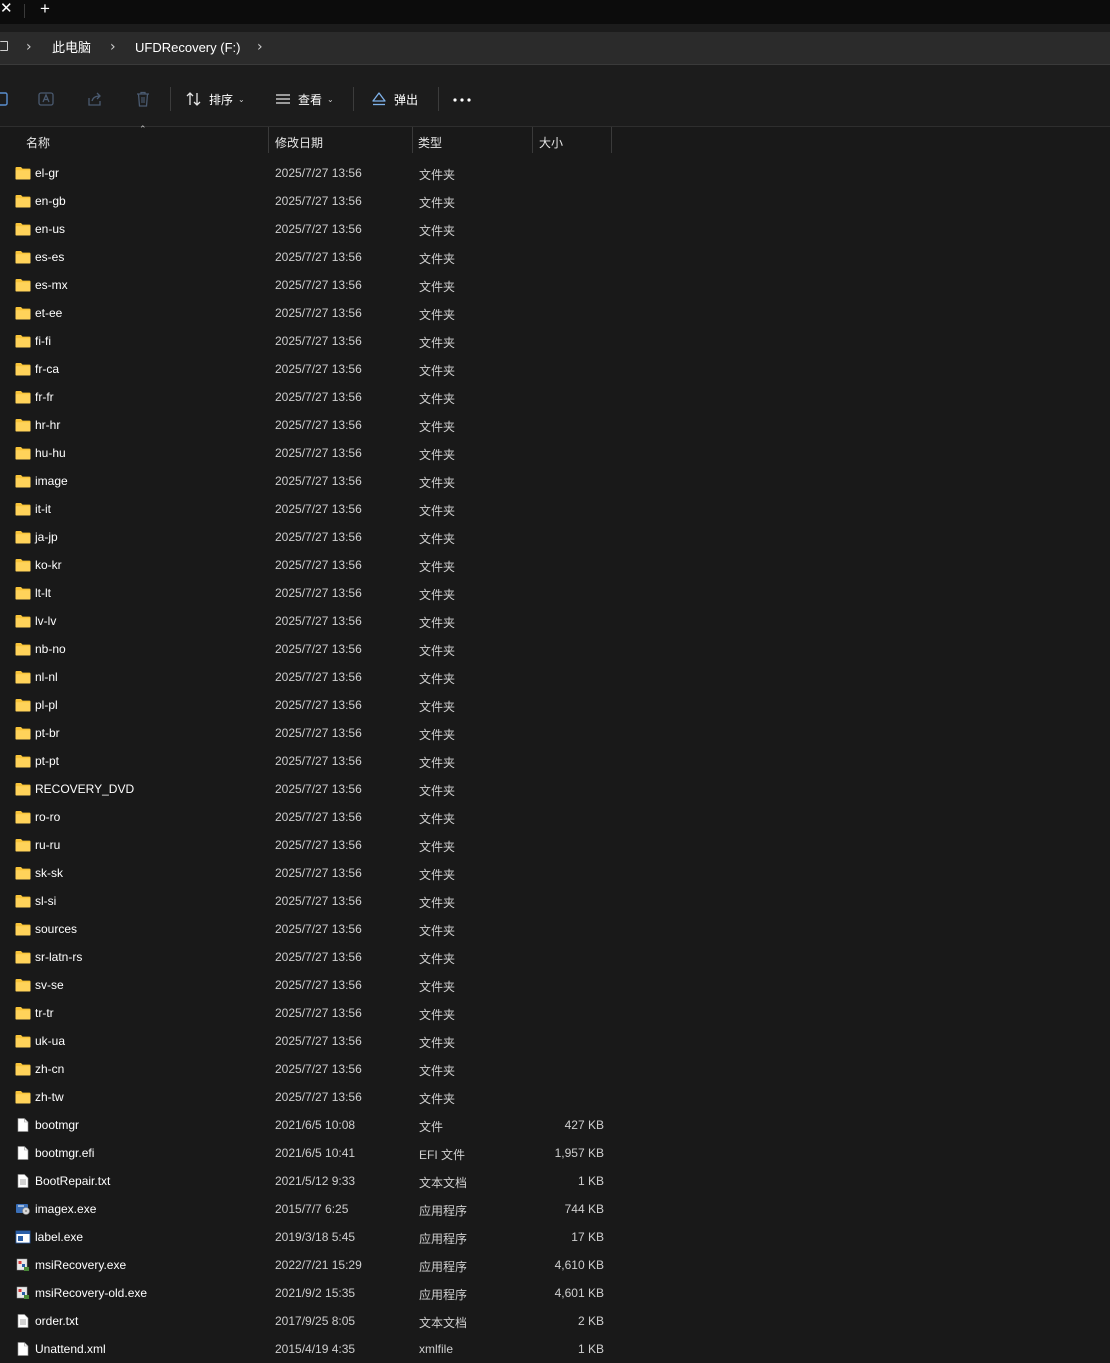  Describe the element at coordinates (555, 789) in the screenshot. I see `file-row: RECOVERY_DVD 2025/7/27 13:56 文件夹` at that location.